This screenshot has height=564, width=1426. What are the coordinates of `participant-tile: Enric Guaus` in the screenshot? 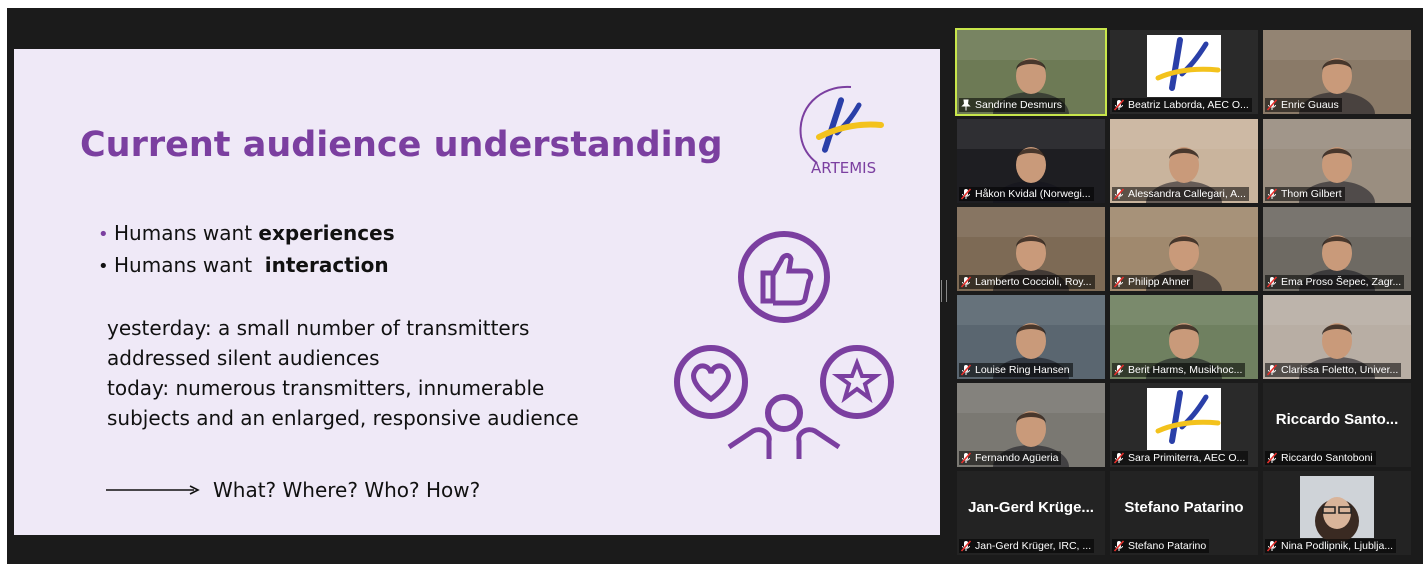 It's located at (1337, 72).